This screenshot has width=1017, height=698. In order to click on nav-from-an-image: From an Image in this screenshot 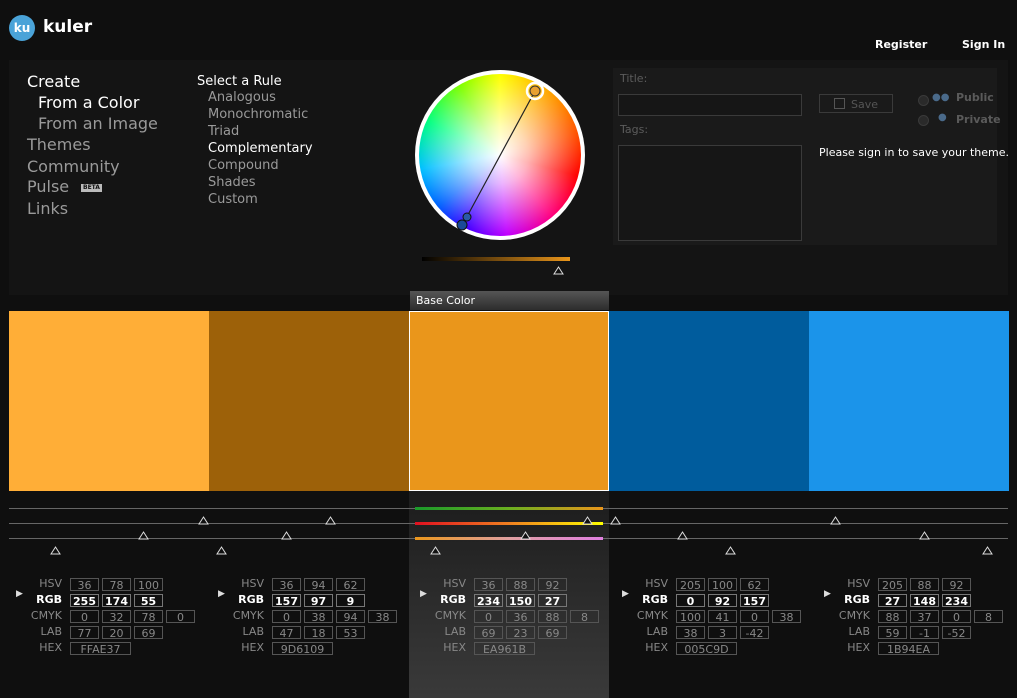, I will do `click(98, 123)`.